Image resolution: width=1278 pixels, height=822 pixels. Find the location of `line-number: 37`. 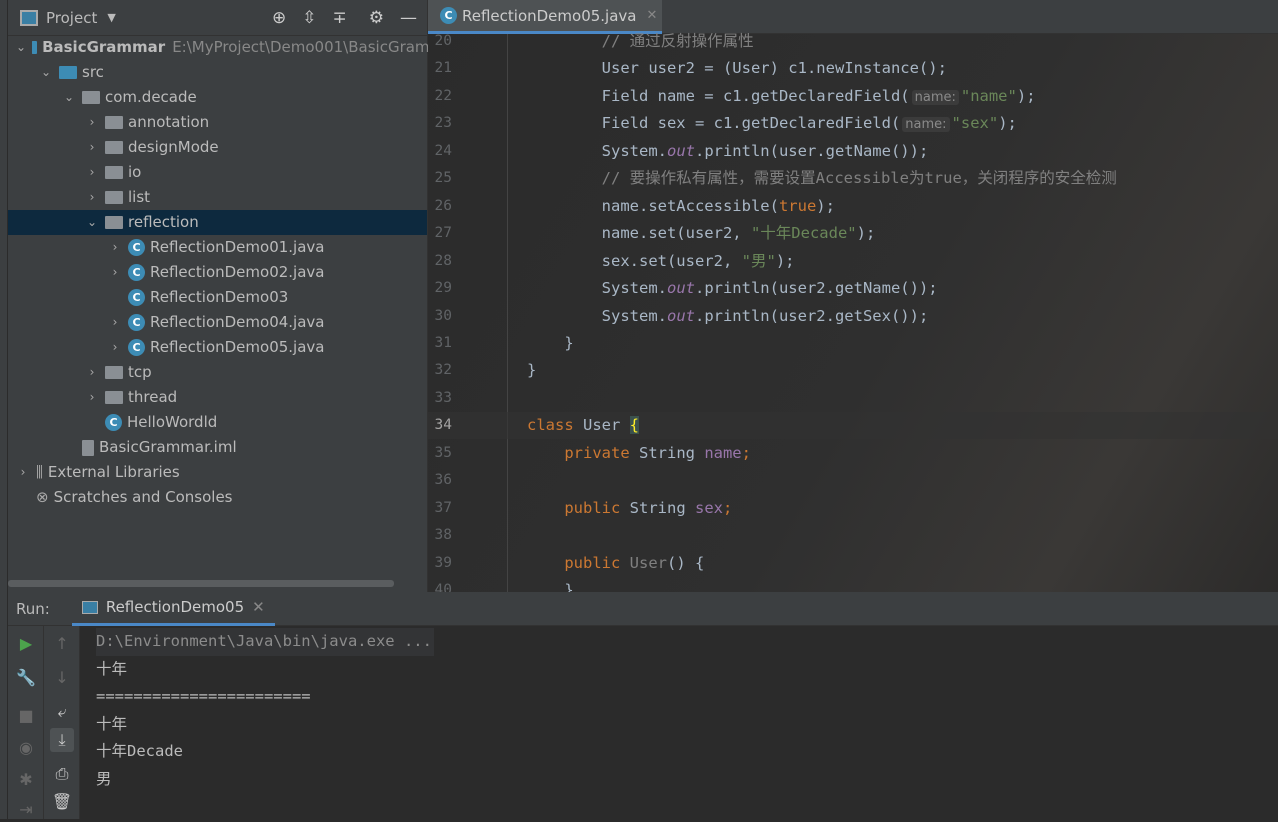

line-number: 37 is located at coordinates (443, 507).